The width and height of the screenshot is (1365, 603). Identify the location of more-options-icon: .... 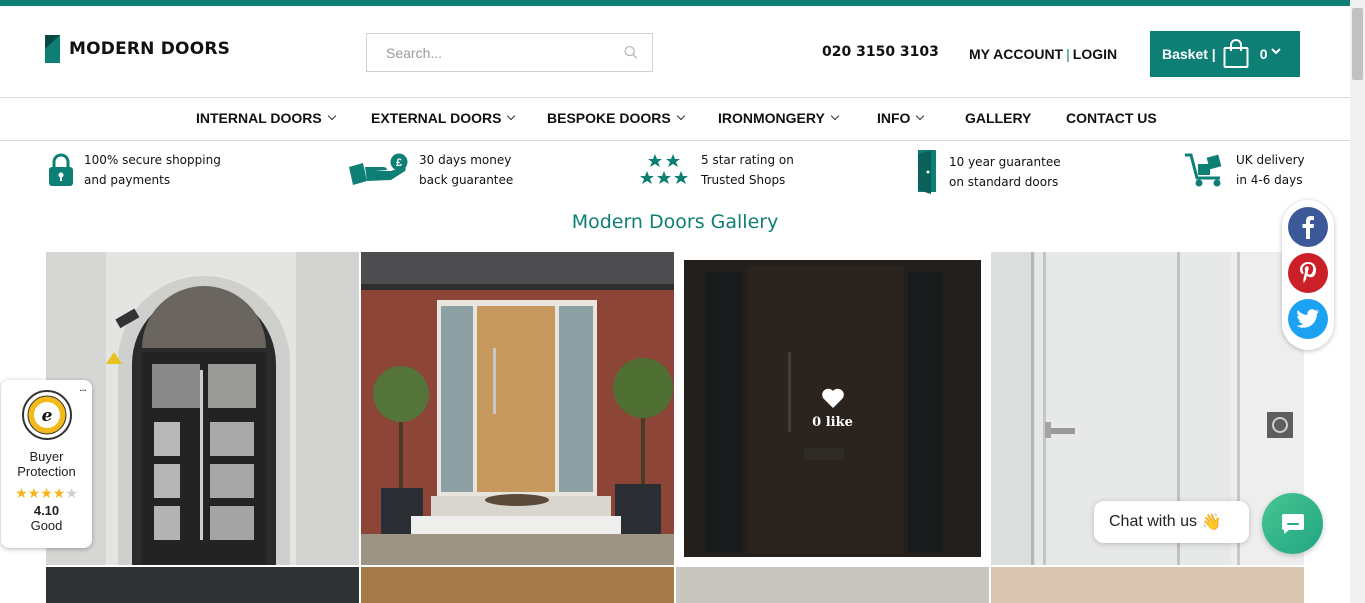
(83, 387).